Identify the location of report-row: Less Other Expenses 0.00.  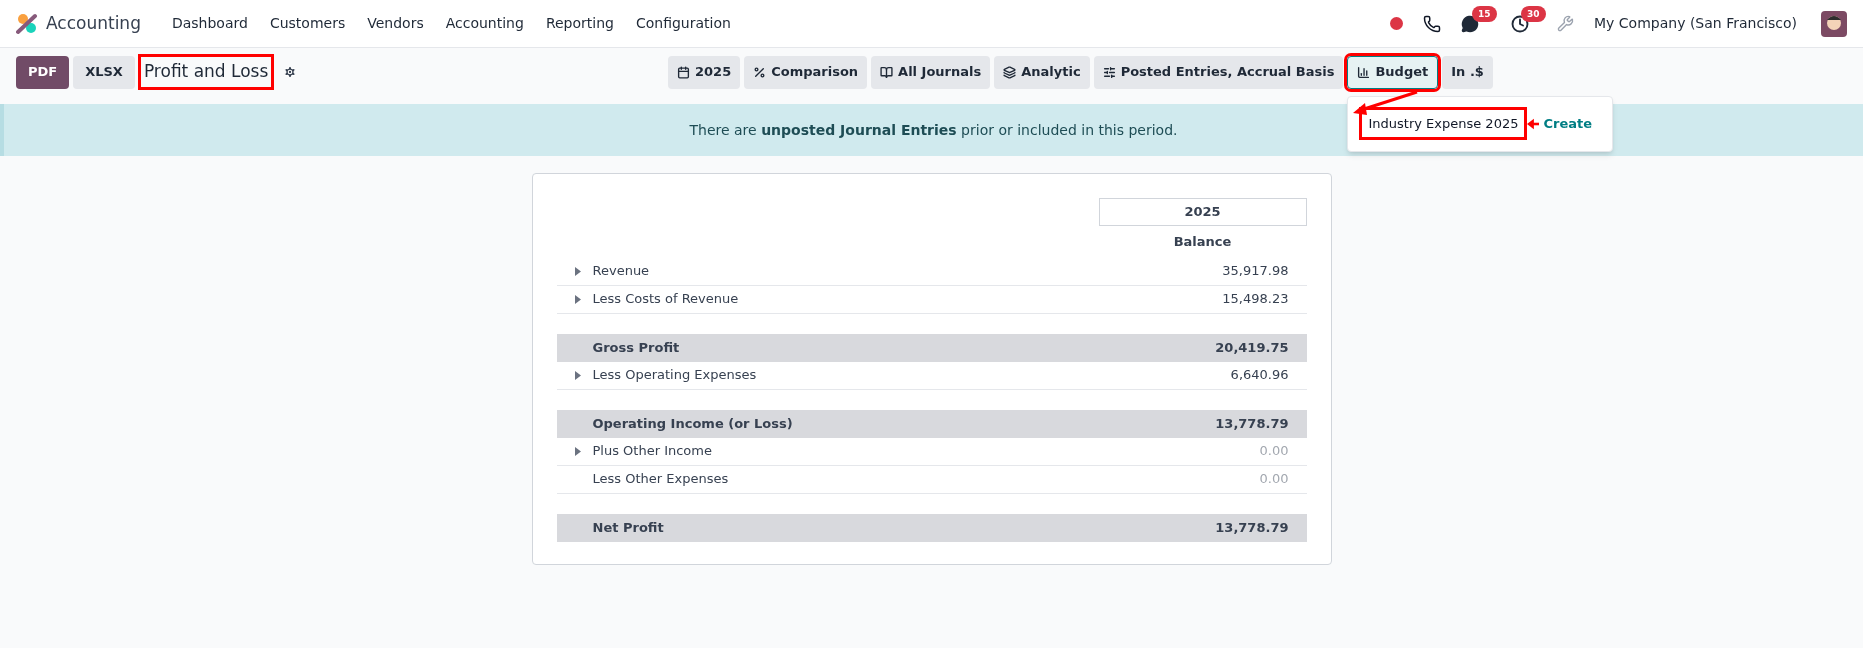
(931, 479).